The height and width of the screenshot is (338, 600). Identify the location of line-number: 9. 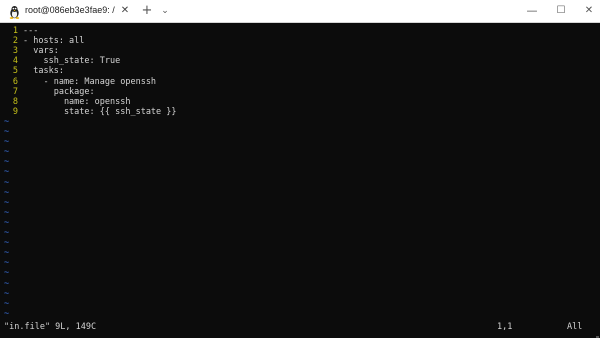
(15, 111).